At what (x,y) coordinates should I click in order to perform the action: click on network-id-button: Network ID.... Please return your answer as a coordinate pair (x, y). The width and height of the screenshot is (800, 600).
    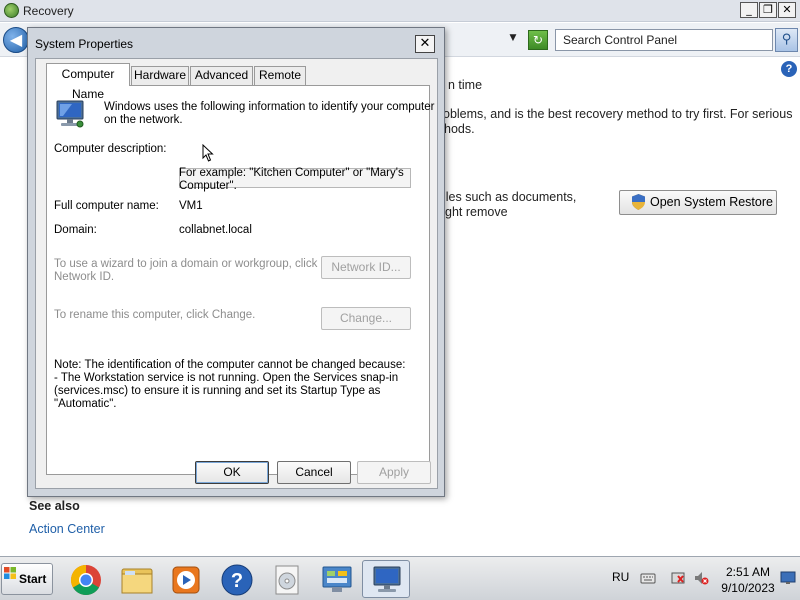
    Looking at the image, I should click on (366, 267).